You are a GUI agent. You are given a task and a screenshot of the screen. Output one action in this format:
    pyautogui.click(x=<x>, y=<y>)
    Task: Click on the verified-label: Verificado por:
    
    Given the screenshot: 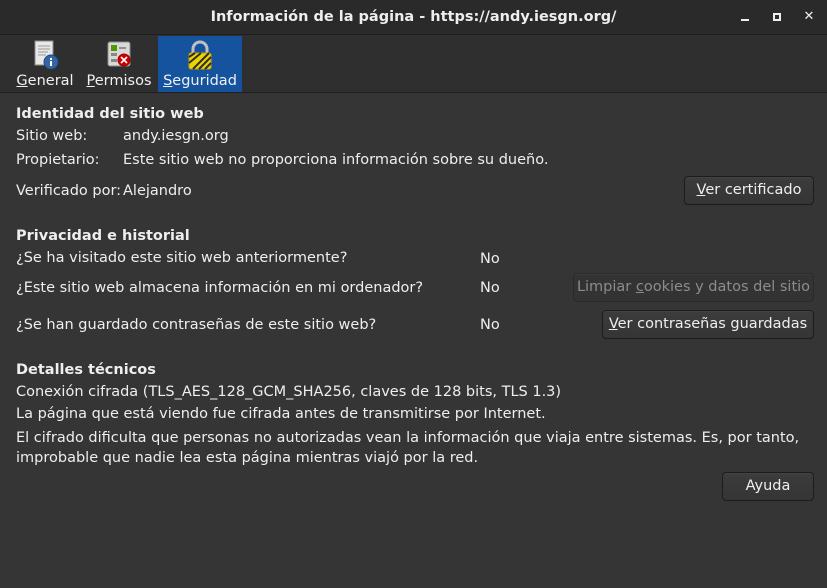 What is the action you would take?
    pyautogui.click(x=69, y=191)
    